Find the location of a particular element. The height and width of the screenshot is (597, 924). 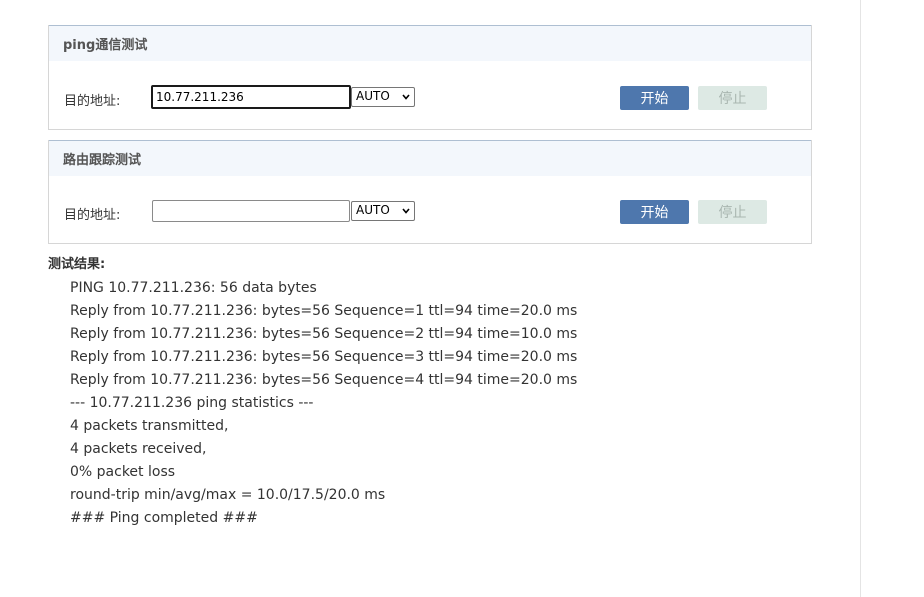

ping-protocol-select: AUTO is located at coordinates (383, 97).